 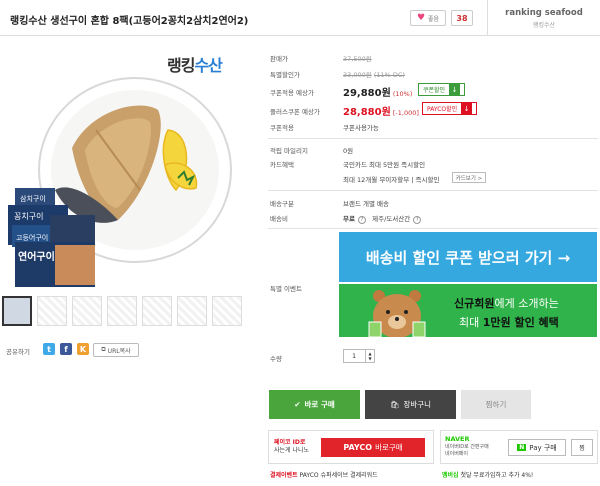 I want to click on naver-desc-line1: 네이버ID로 간편구매, so click(x=467, y=447).